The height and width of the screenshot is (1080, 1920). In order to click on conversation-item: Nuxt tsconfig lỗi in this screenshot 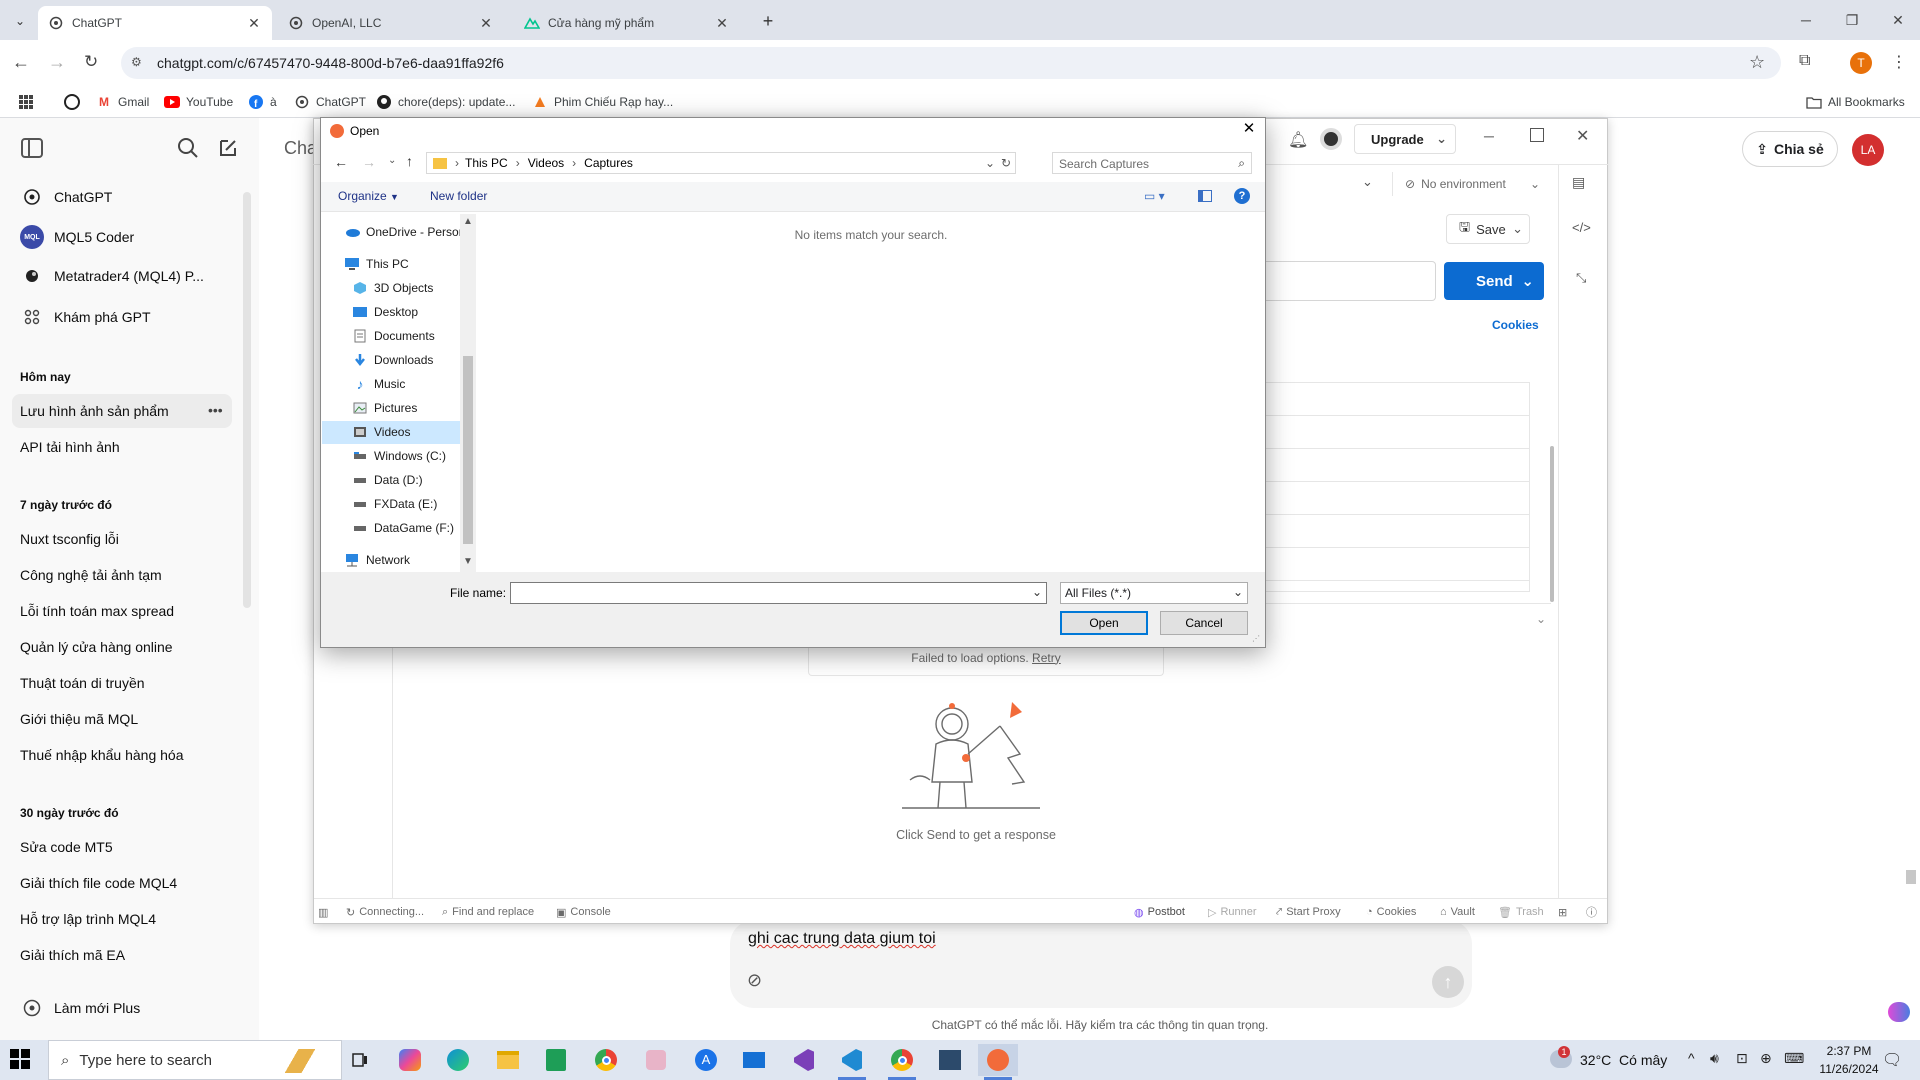, I will do `click(122, 539)`.